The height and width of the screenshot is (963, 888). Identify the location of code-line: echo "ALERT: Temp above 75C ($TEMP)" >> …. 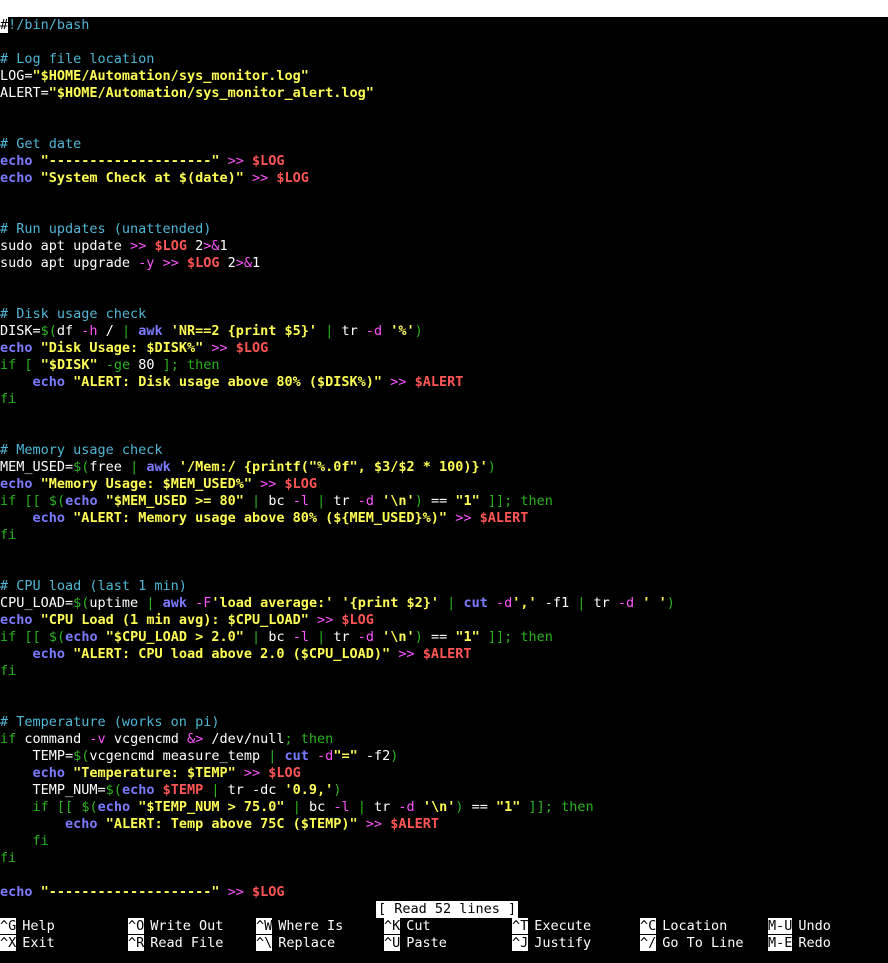
(444, 824).